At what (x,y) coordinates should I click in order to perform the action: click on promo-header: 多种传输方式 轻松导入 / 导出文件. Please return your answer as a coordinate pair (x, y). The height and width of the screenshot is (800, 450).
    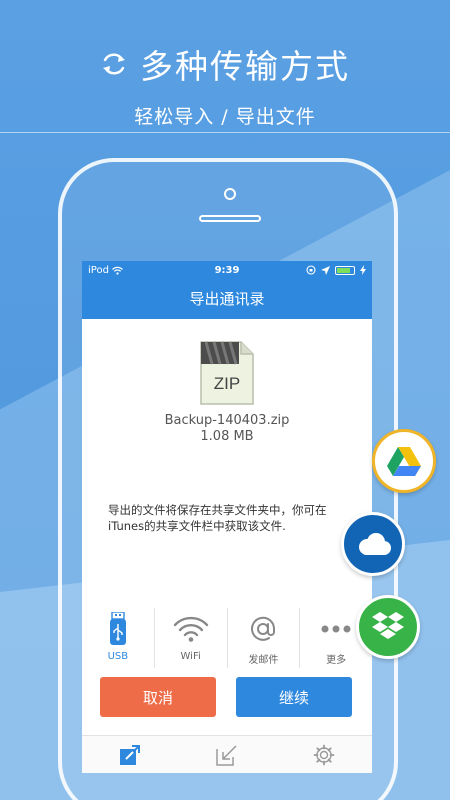
    Looking at the image, I should click on (225, 84).